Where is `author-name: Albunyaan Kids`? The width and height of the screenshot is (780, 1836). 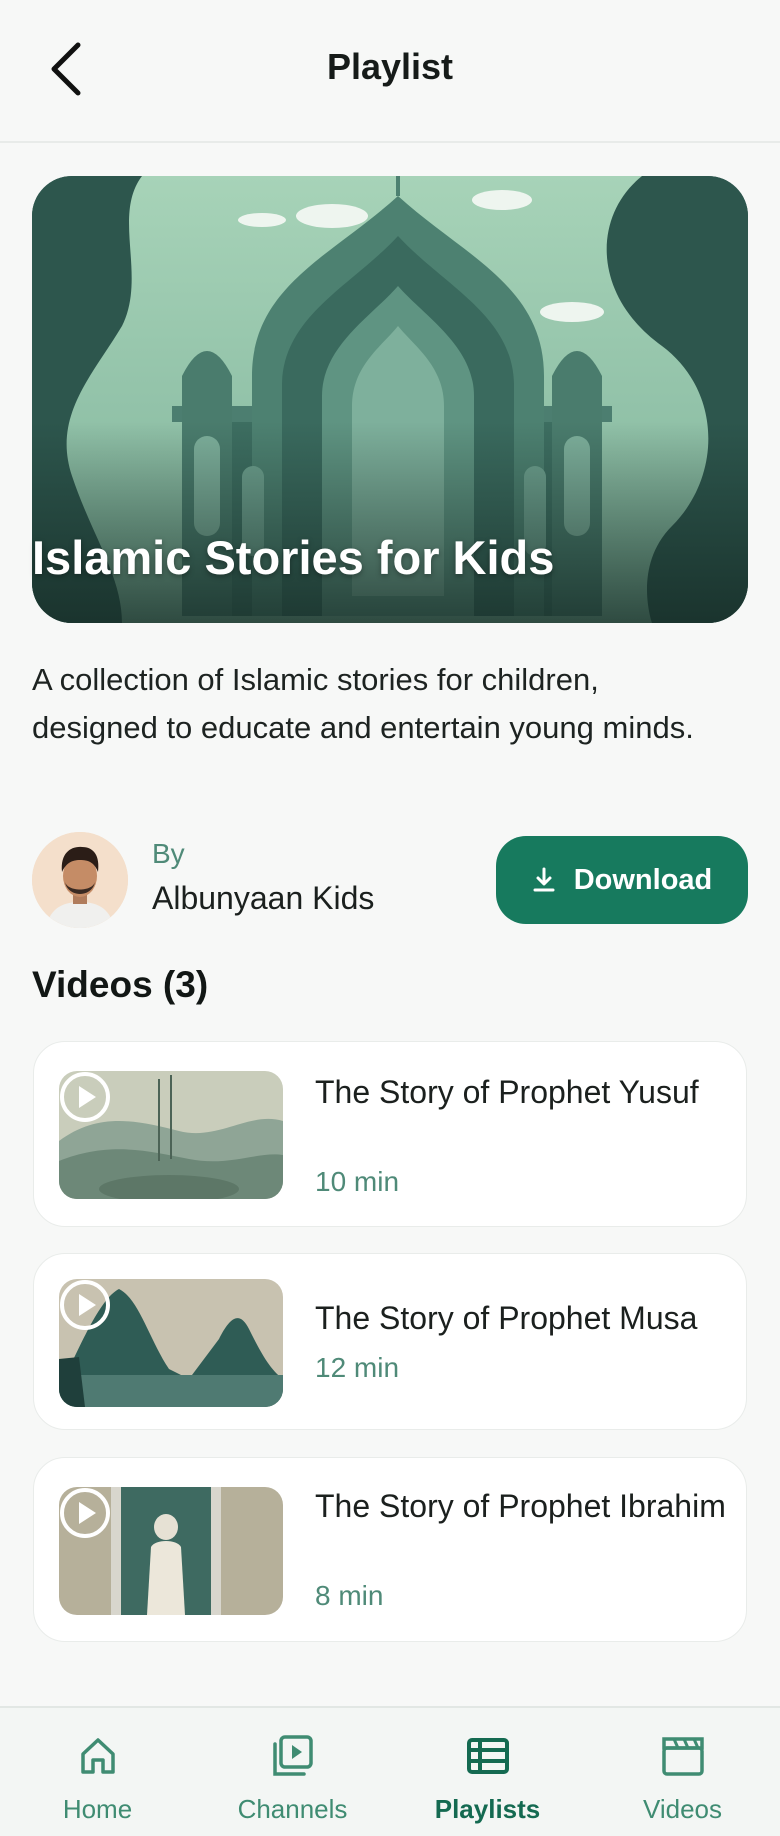 author-name: Albunyaan Kids is located at coordinates (263, 898).